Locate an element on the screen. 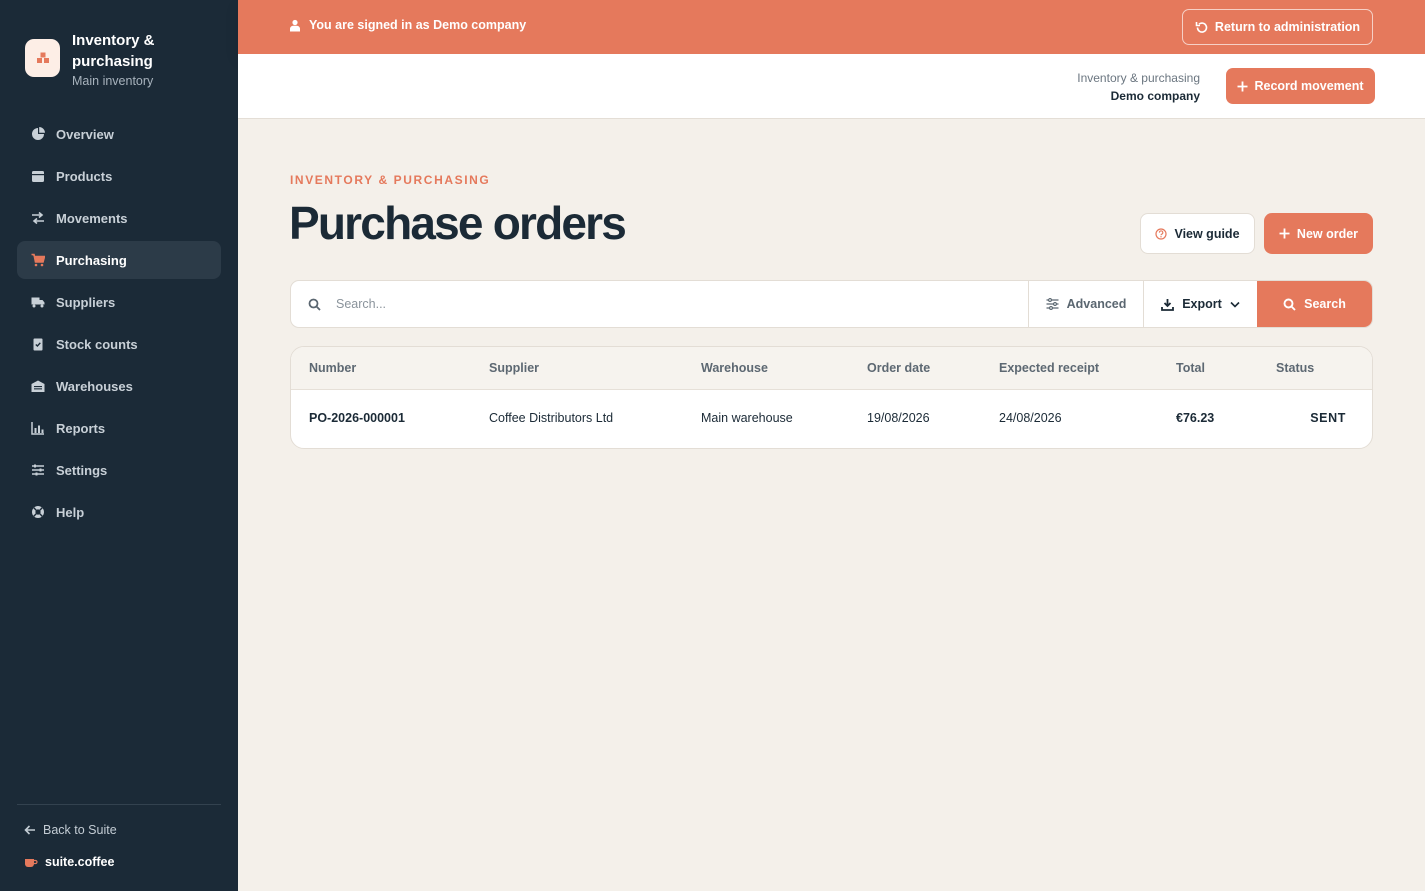 This screenshot has height=891, width=1425. sidebar-item-stock-counts: Stock counts is located at coordinates (119, 344).